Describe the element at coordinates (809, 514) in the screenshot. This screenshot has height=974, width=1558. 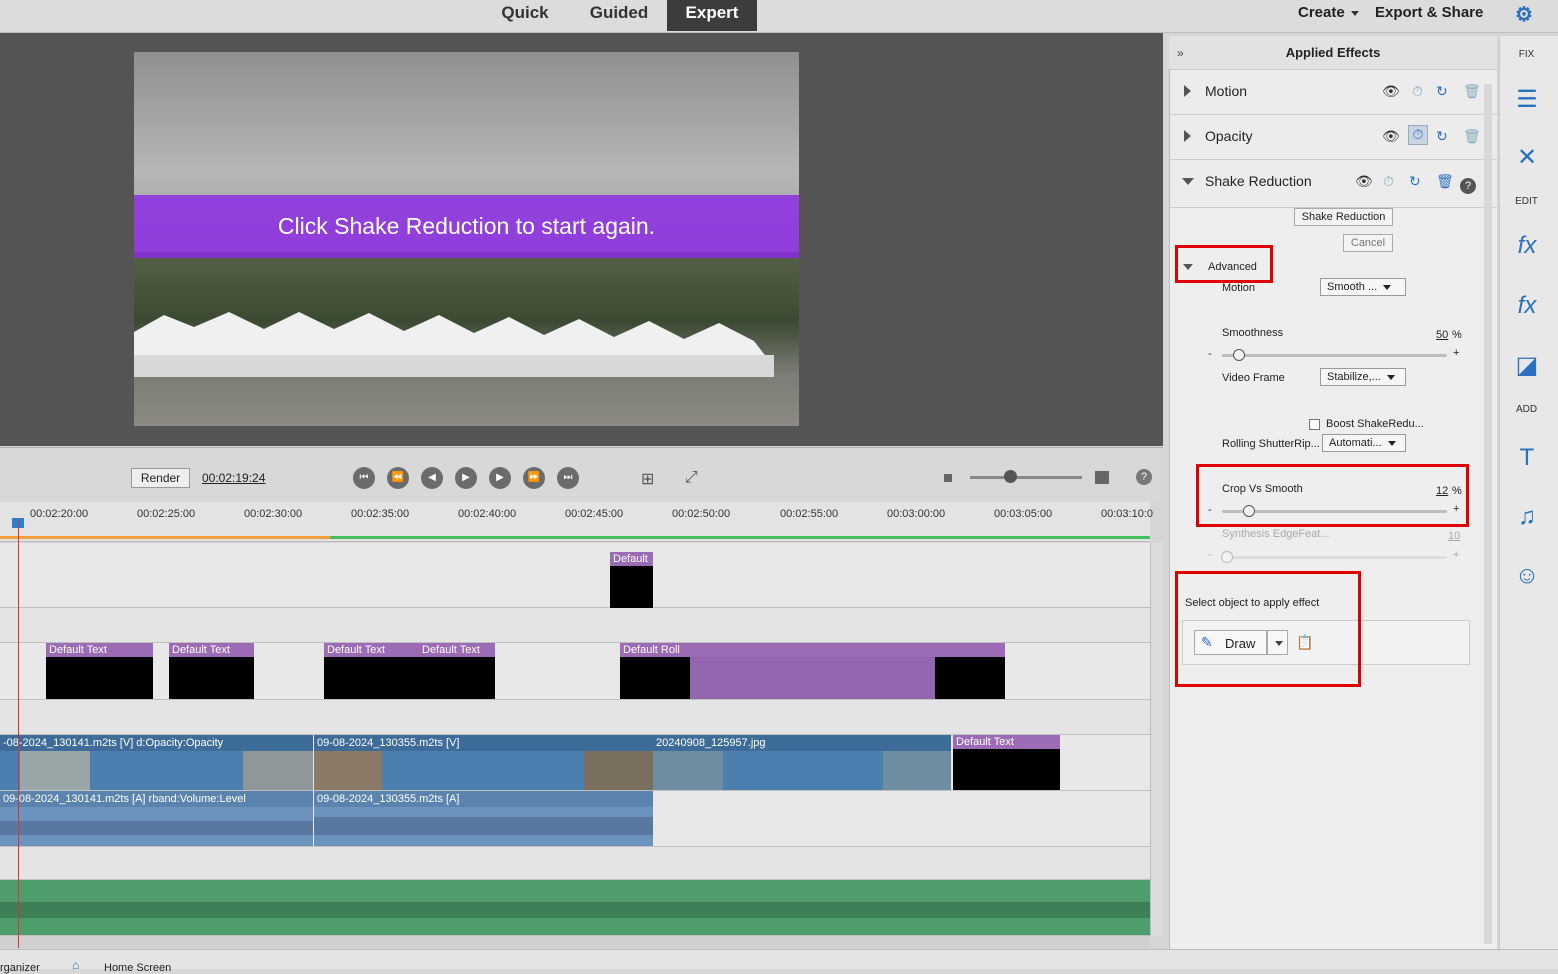
I see `ruler-tick: 00:02:55:00` at that location.